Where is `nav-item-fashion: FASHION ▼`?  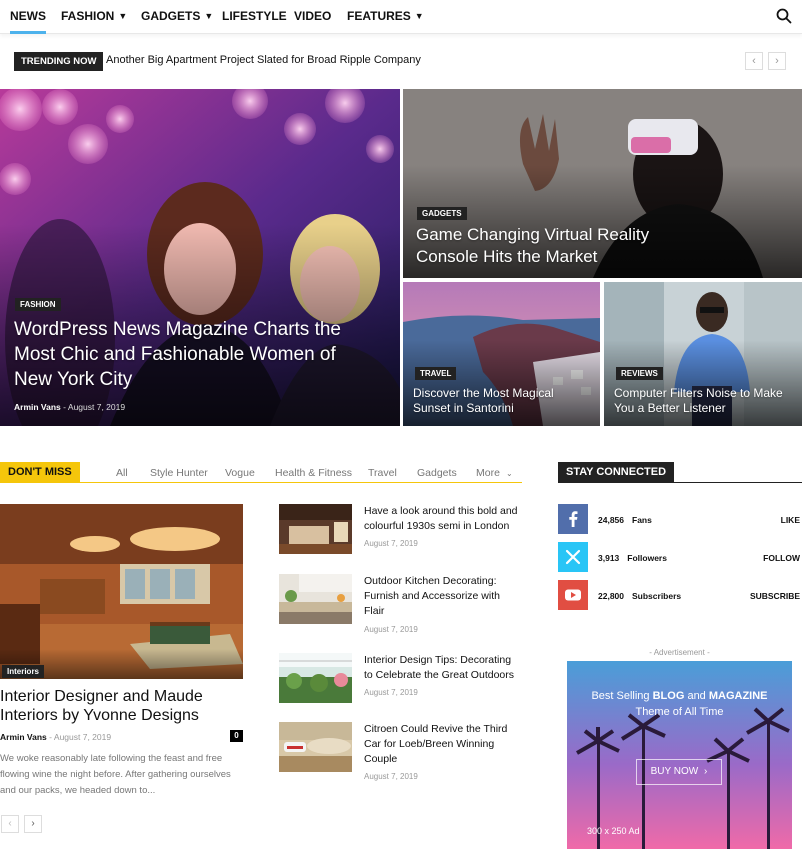 nav-item-fashion: FASHION ▼ is located at coordinates (94, 17).